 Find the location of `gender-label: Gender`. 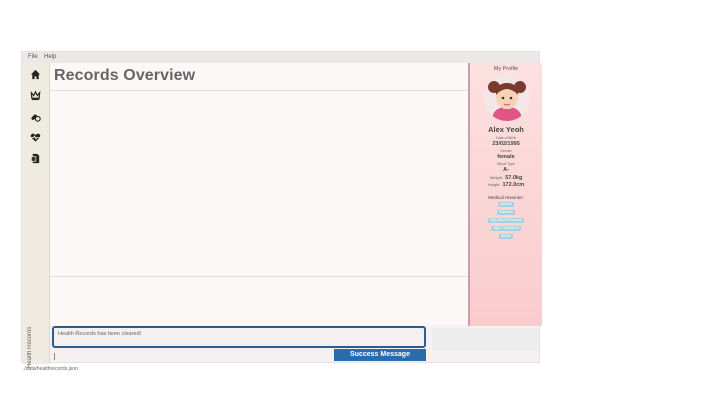

gender-label: Gender is located at coordinates (506, 151).